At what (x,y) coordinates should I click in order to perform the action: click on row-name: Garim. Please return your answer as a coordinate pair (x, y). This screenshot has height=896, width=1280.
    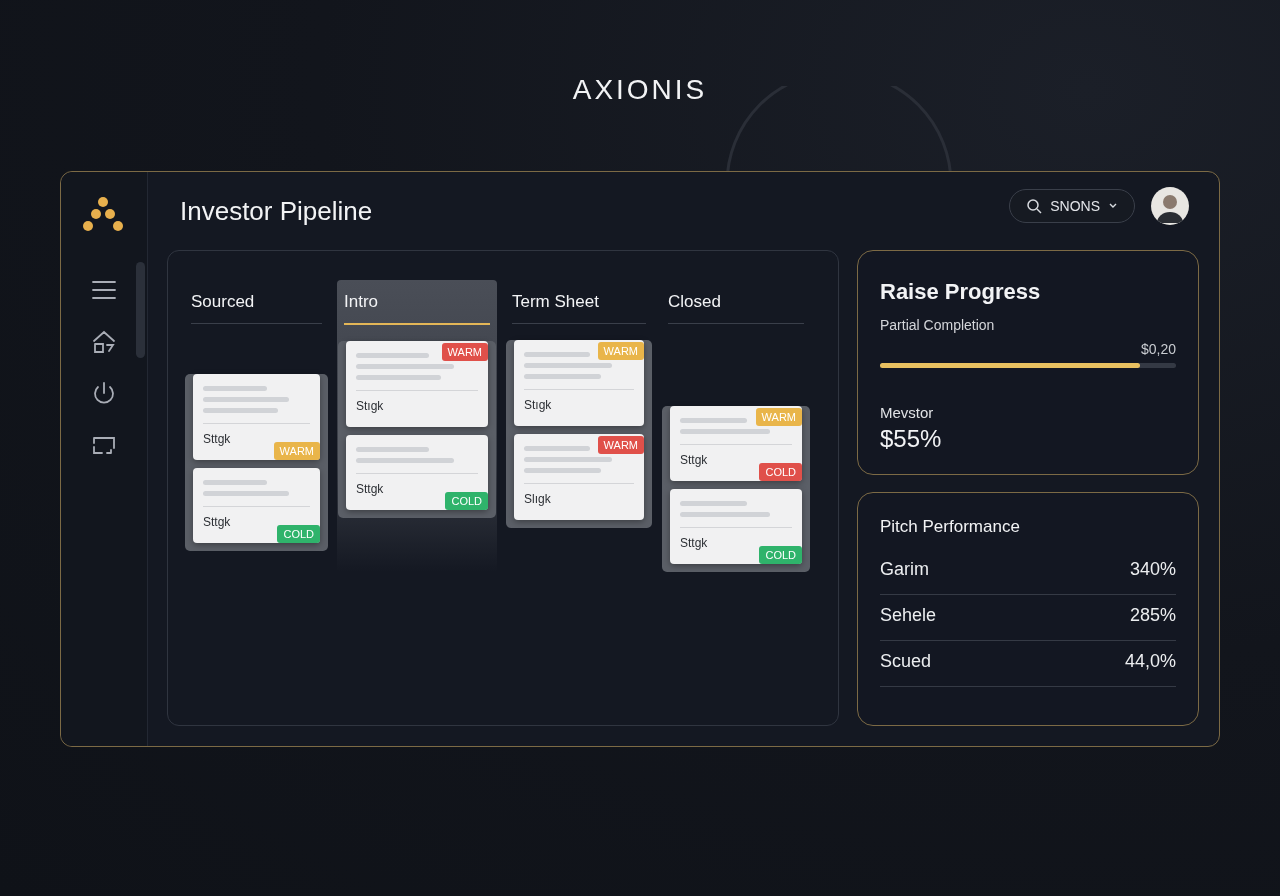
    Looking at the image, I should click on (904, 569).